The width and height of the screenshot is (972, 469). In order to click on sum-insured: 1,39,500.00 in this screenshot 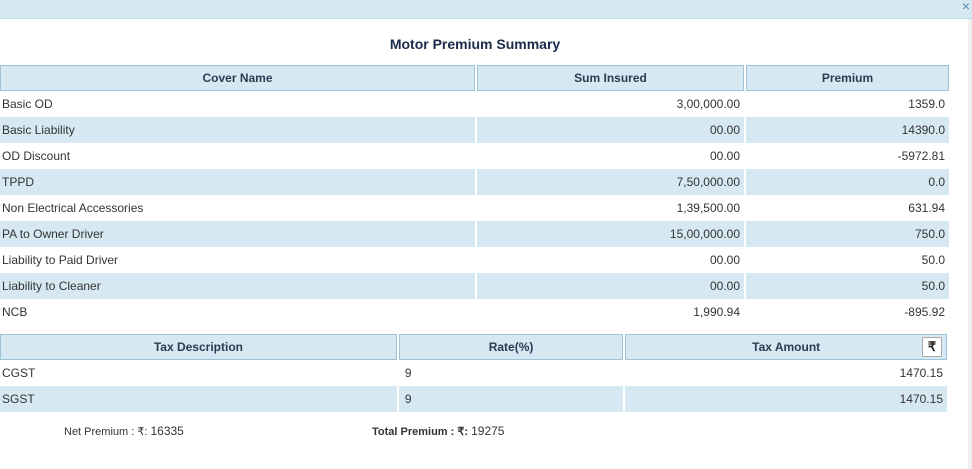, I will do `click(708, 208)`.